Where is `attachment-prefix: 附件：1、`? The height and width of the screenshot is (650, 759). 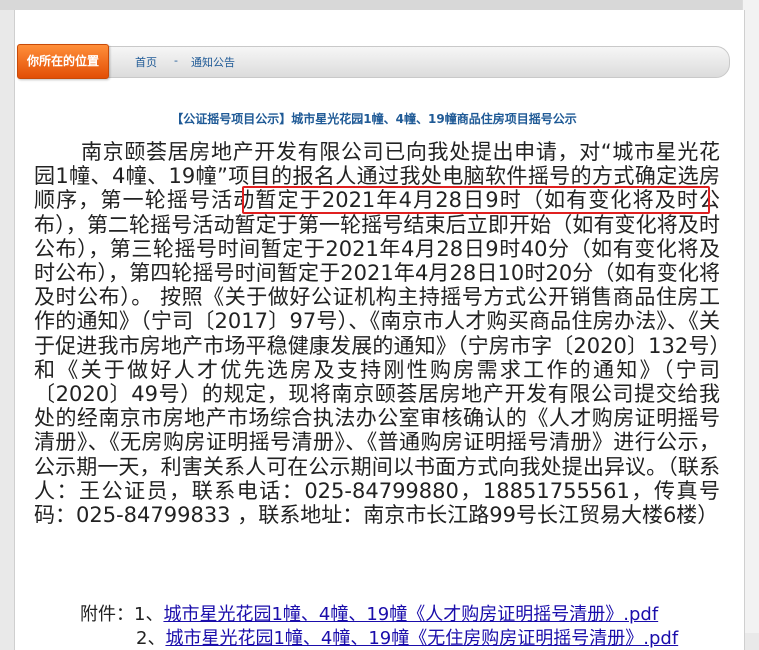
attachment-prefix: 附件：1、 is located at coordinates (122, 614).